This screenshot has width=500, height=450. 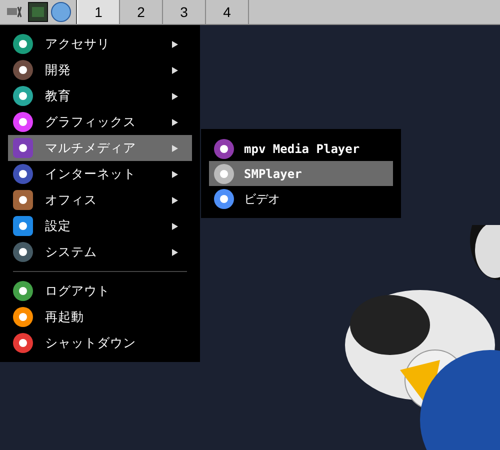 I want to click on menu-item: SMPlayer, so click(x=301, y=173).